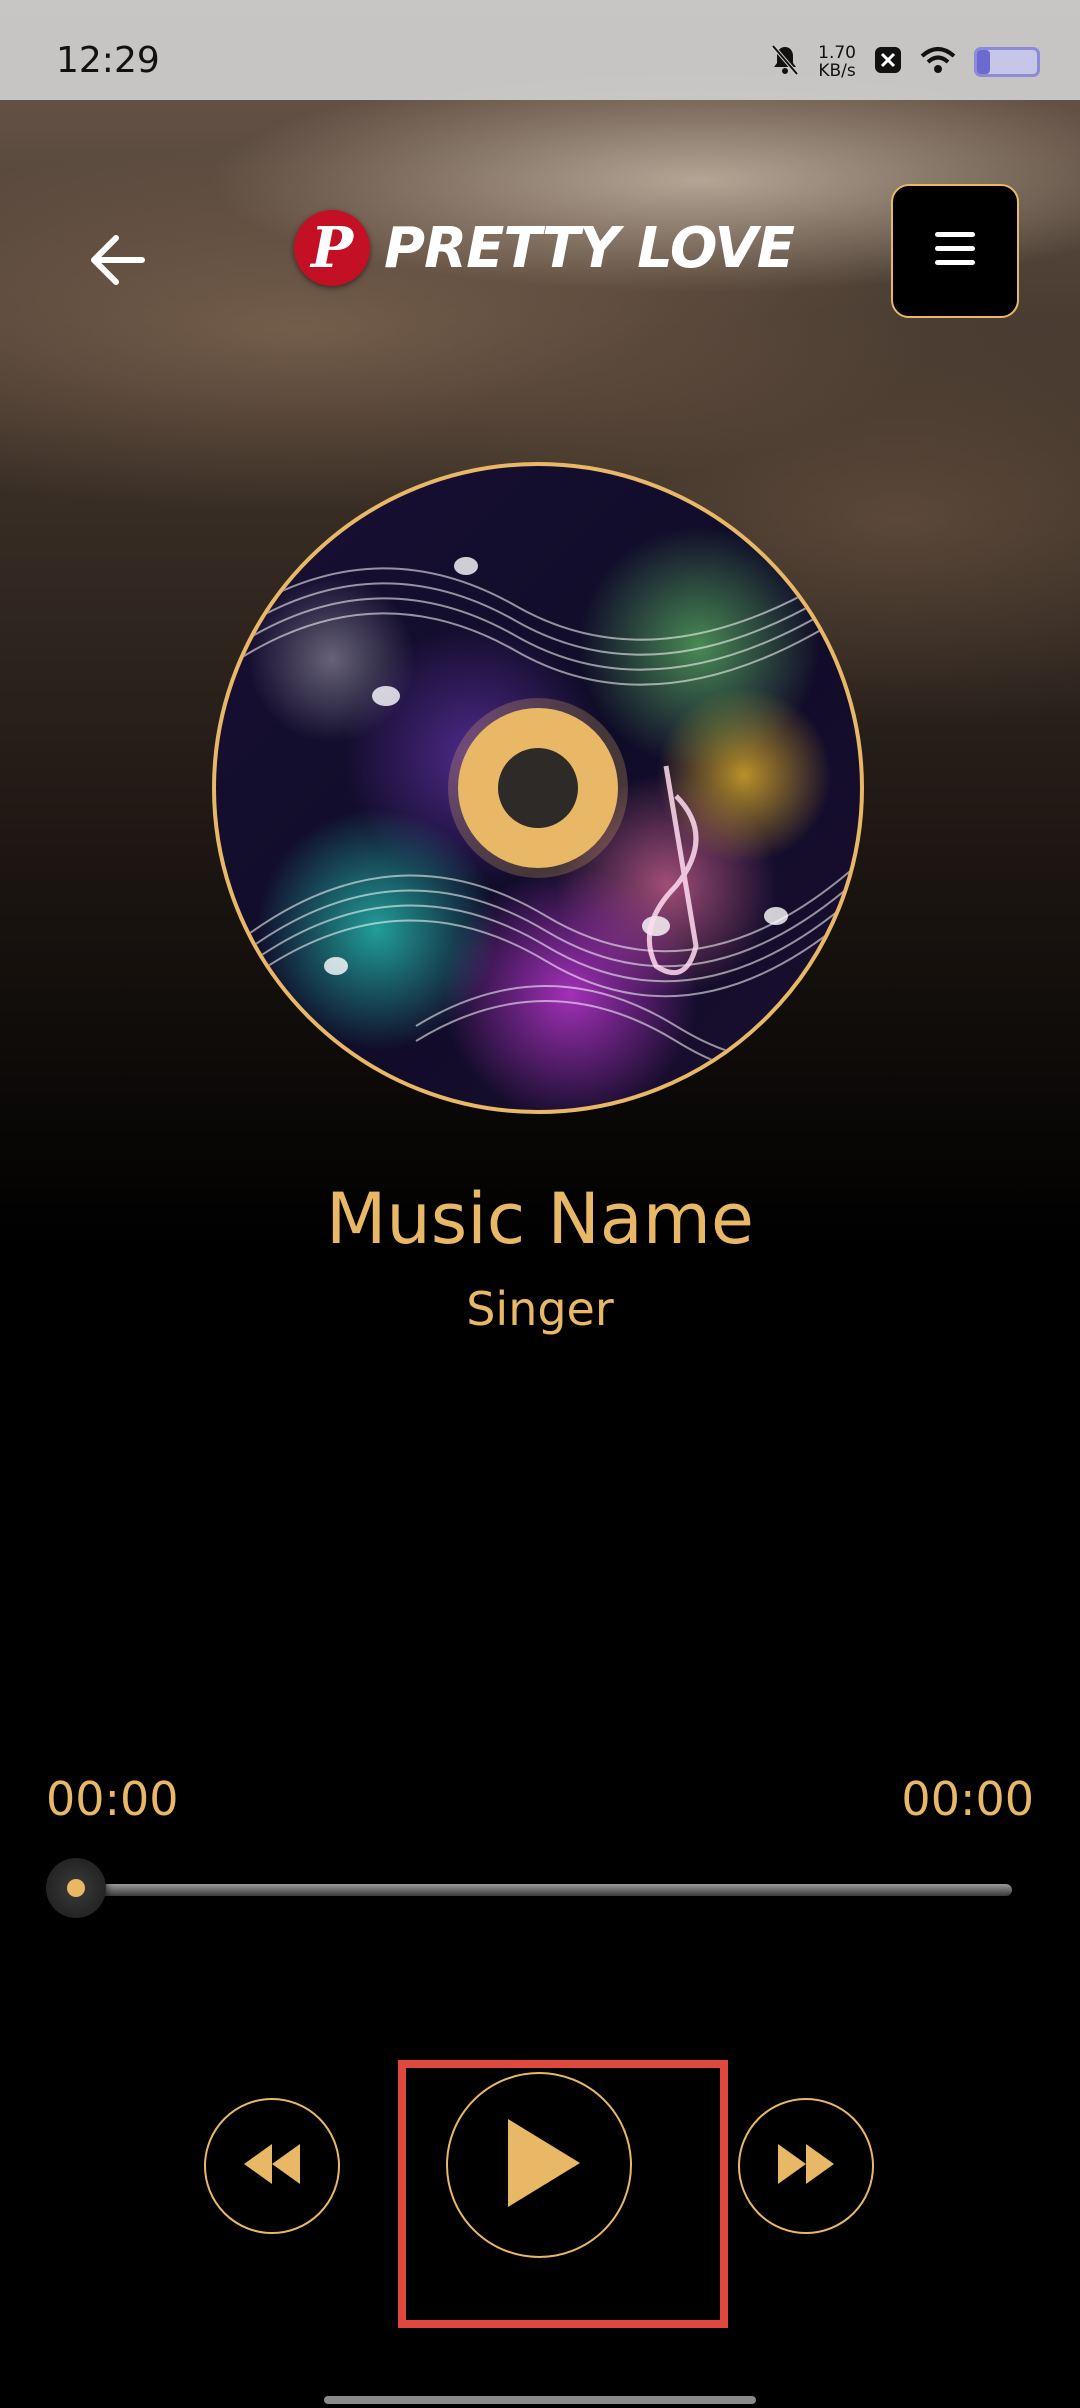  I want to click on fast-forward-icon, so click(806, 2166).